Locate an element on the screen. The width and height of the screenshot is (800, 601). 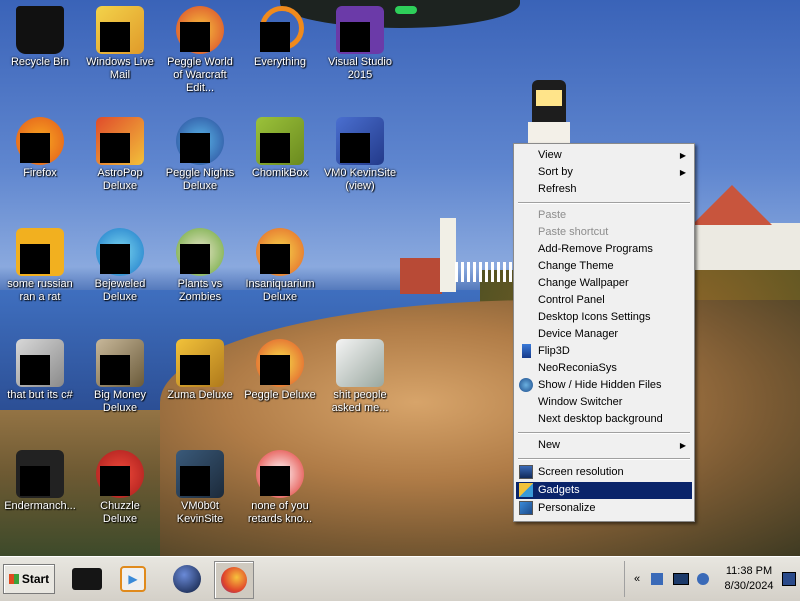
clock: 11:38 PM 8/30/2024 is located at coordinates (749, 579).